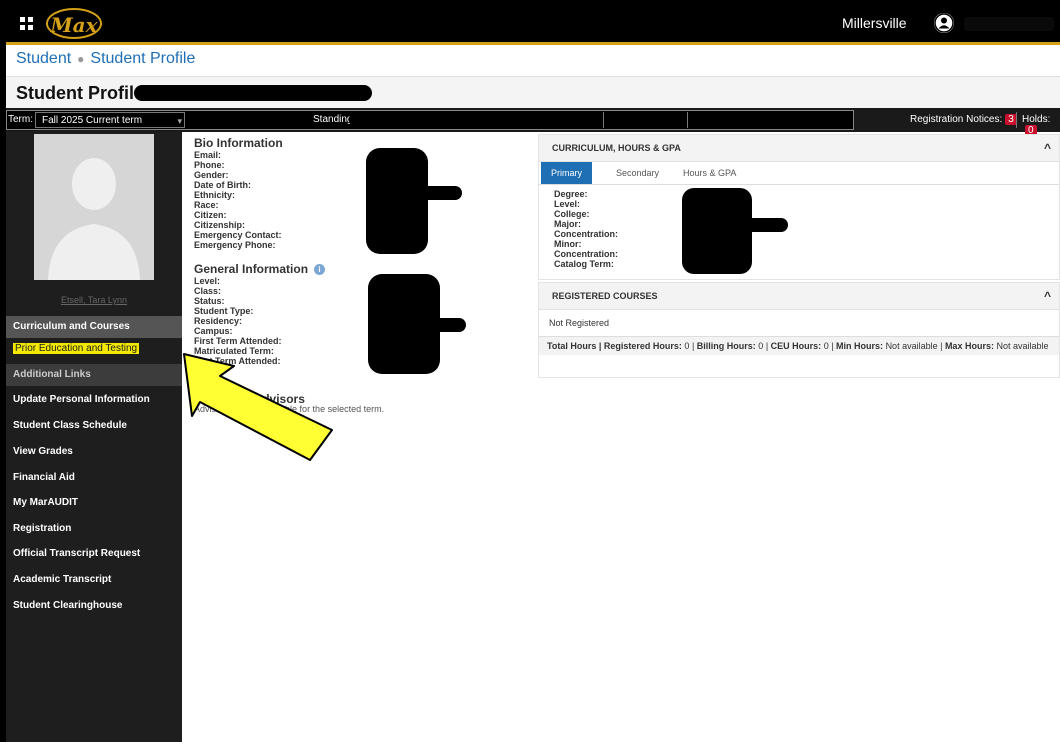  Describe the element at coordinates (430, 193) in the screenshot. I see `redacted-bio-values` at that location.